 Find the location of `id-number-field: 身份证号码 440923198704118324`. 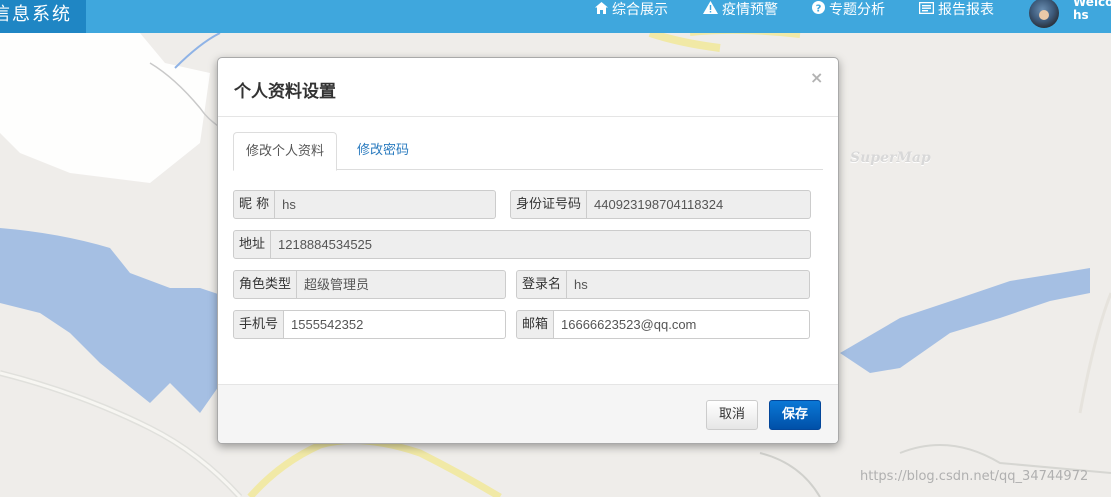

id-number-field: 身份证号码 440923198704118324 is located at coordinates (660, 204).